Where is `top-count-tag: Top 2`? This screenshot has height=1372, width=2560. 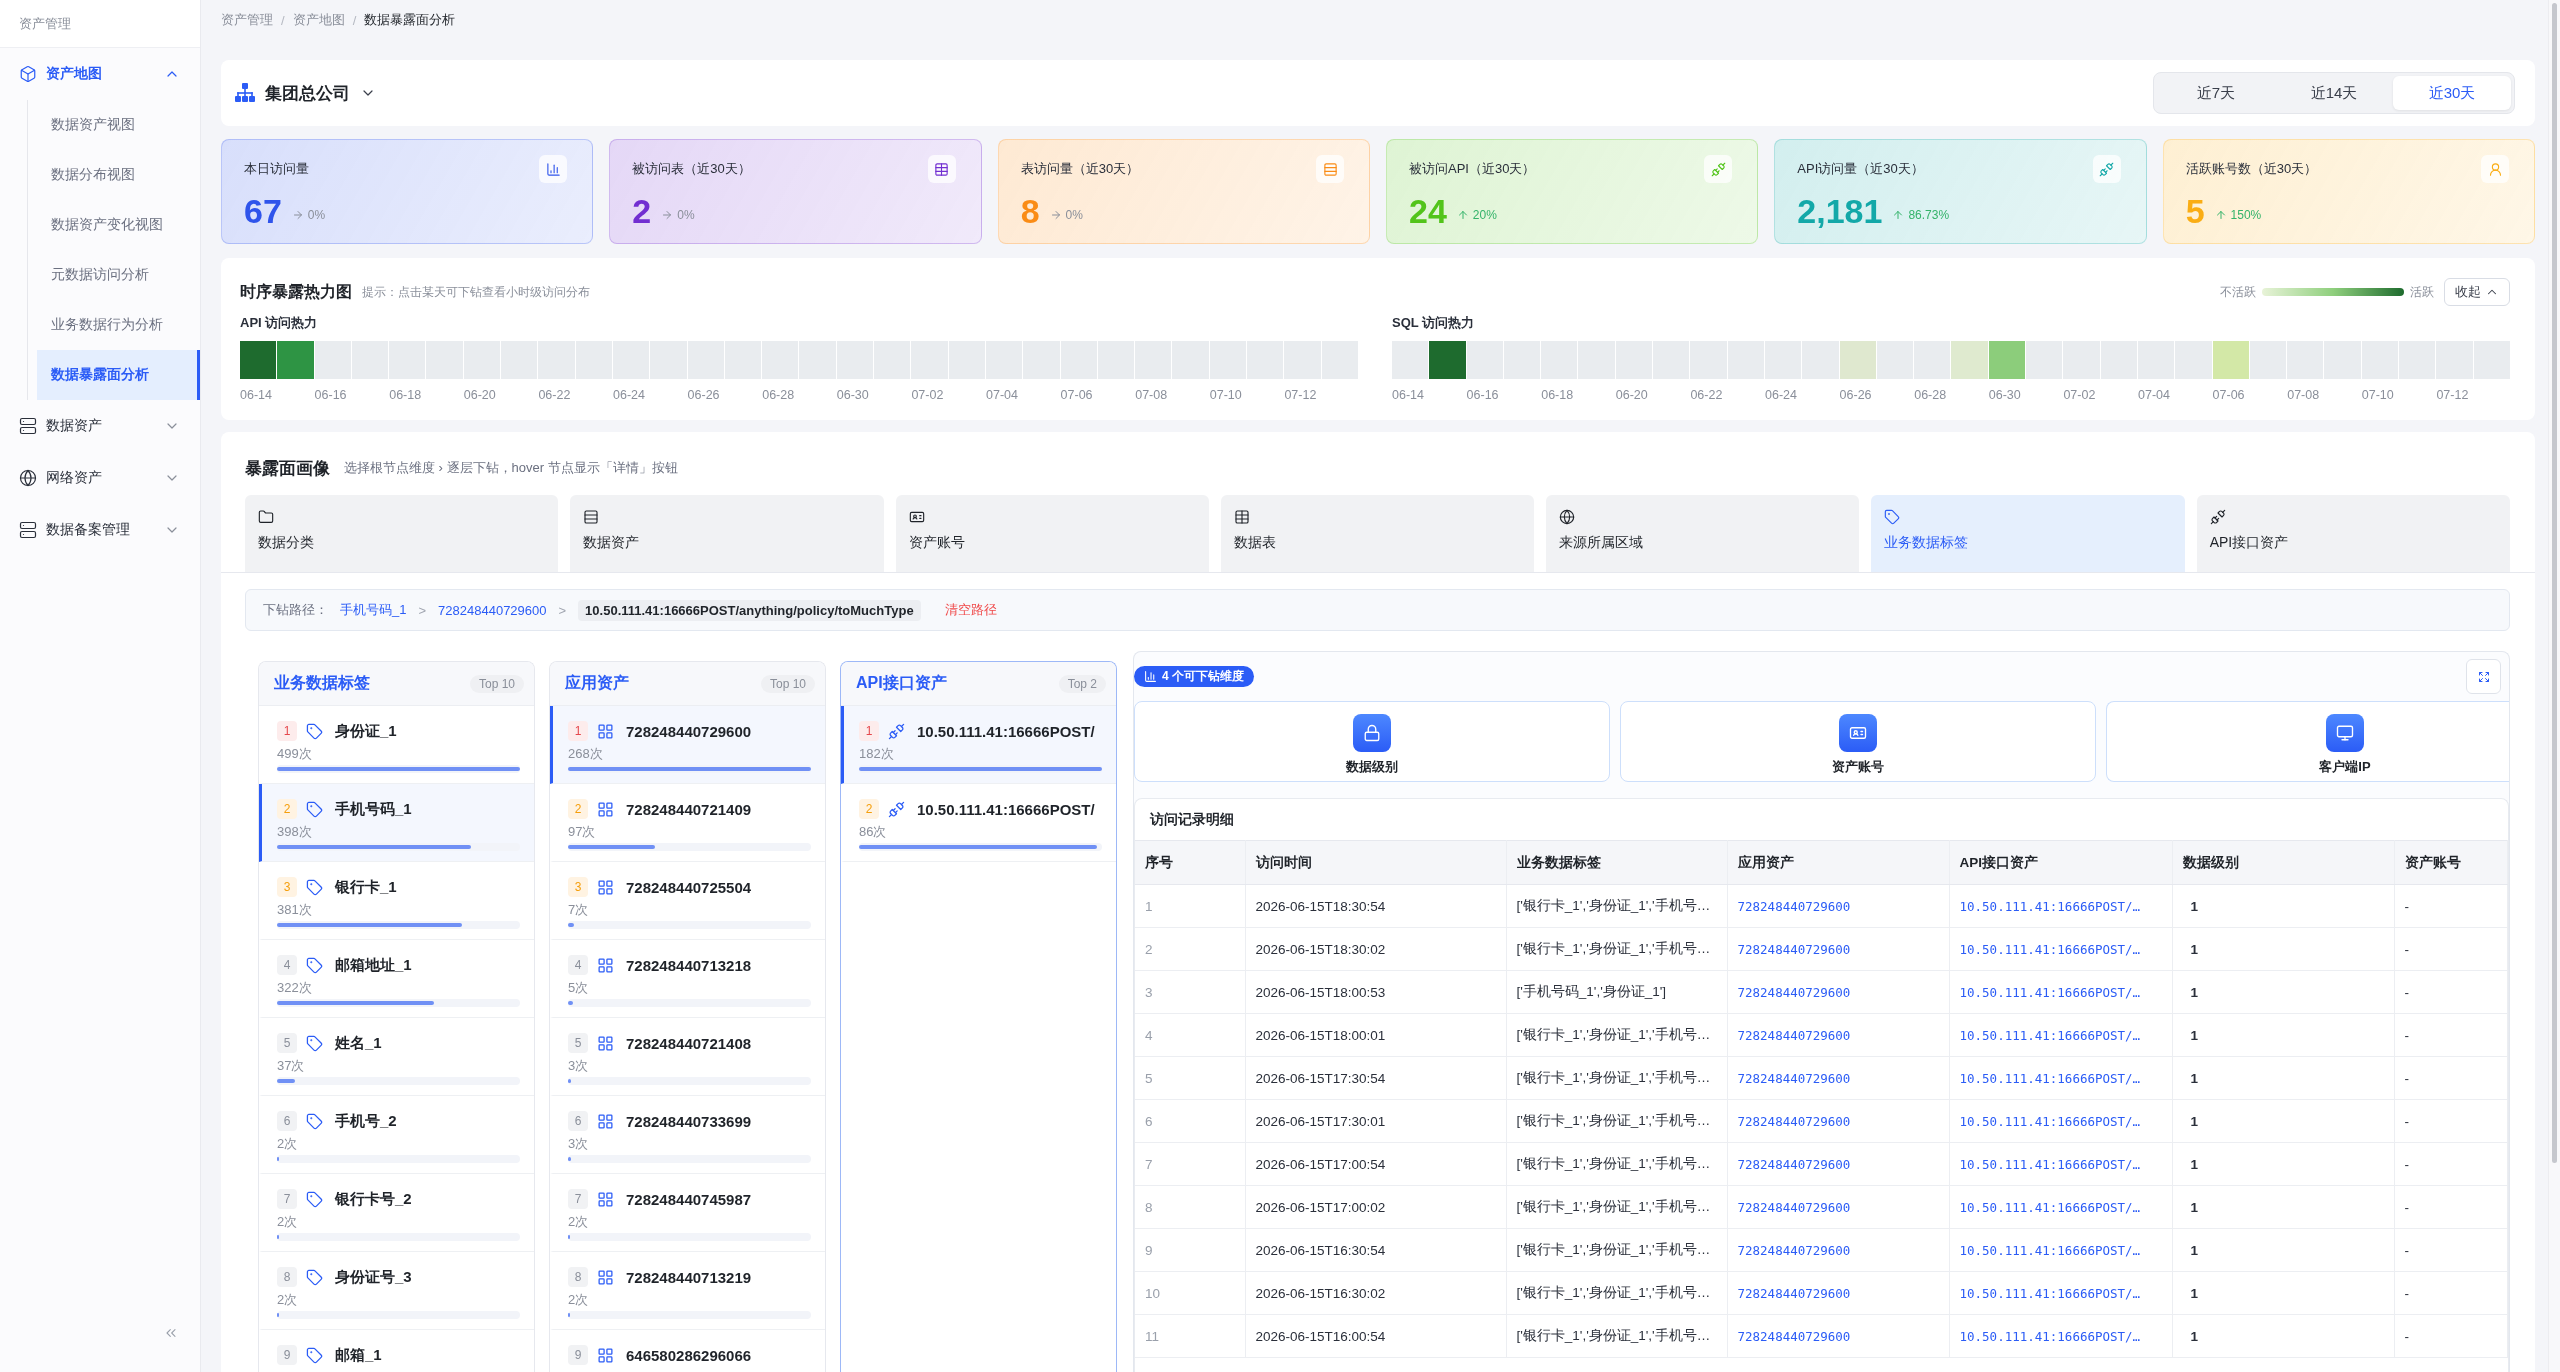
top-count-tag: Top 2 is located at coordinates (1082, 683).